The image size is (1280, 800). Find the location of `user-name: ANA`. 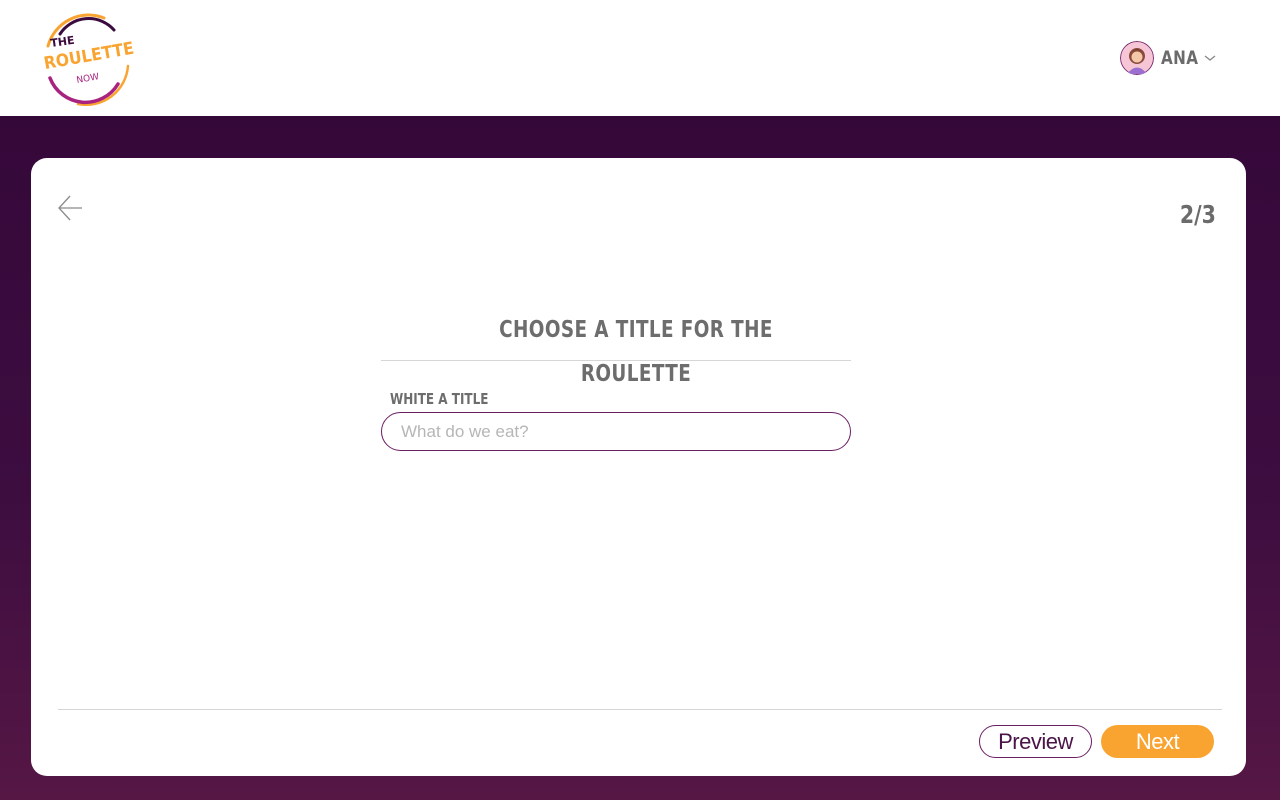

user-name: ANA is located at coordinates (1179, 58).